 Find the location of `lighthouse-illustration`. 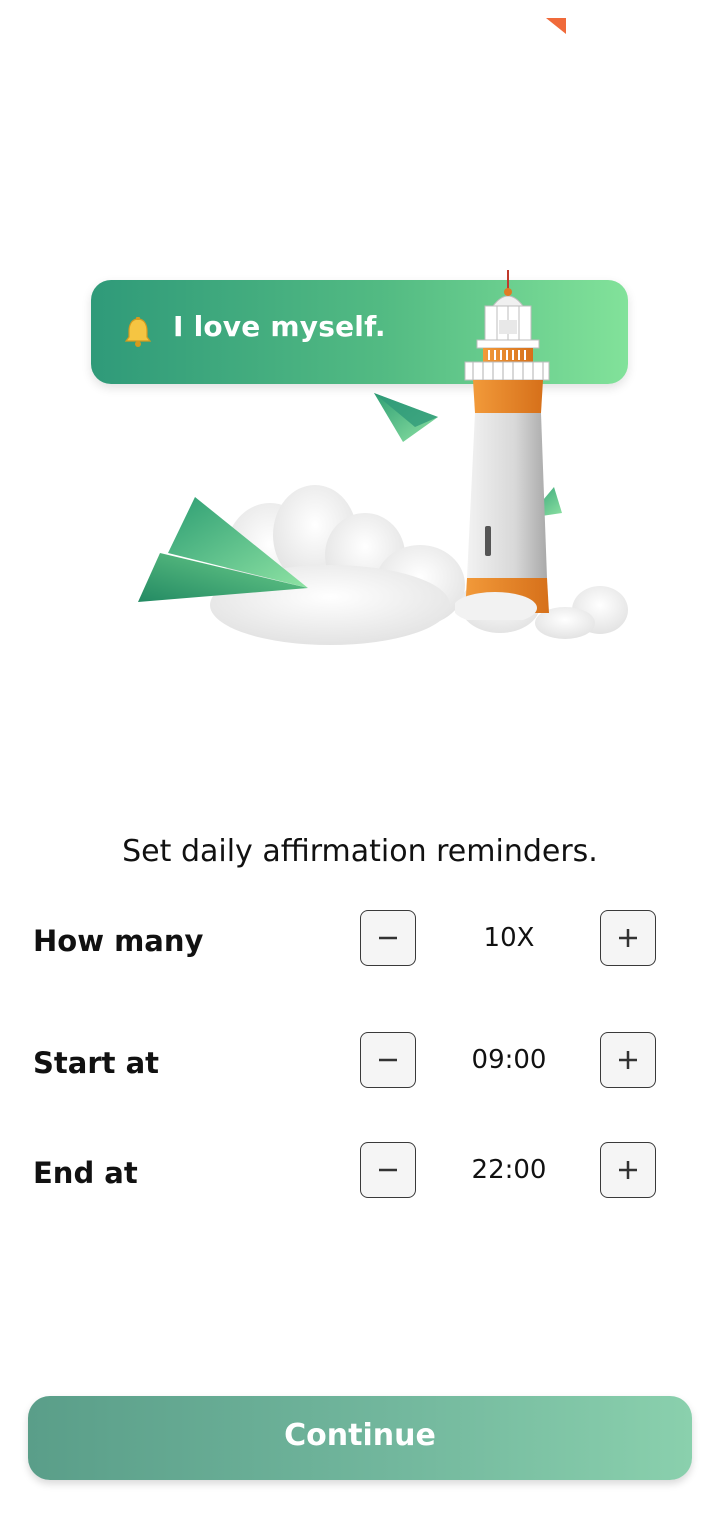

lighthouse-illustration is located at coordinates (502, 445).